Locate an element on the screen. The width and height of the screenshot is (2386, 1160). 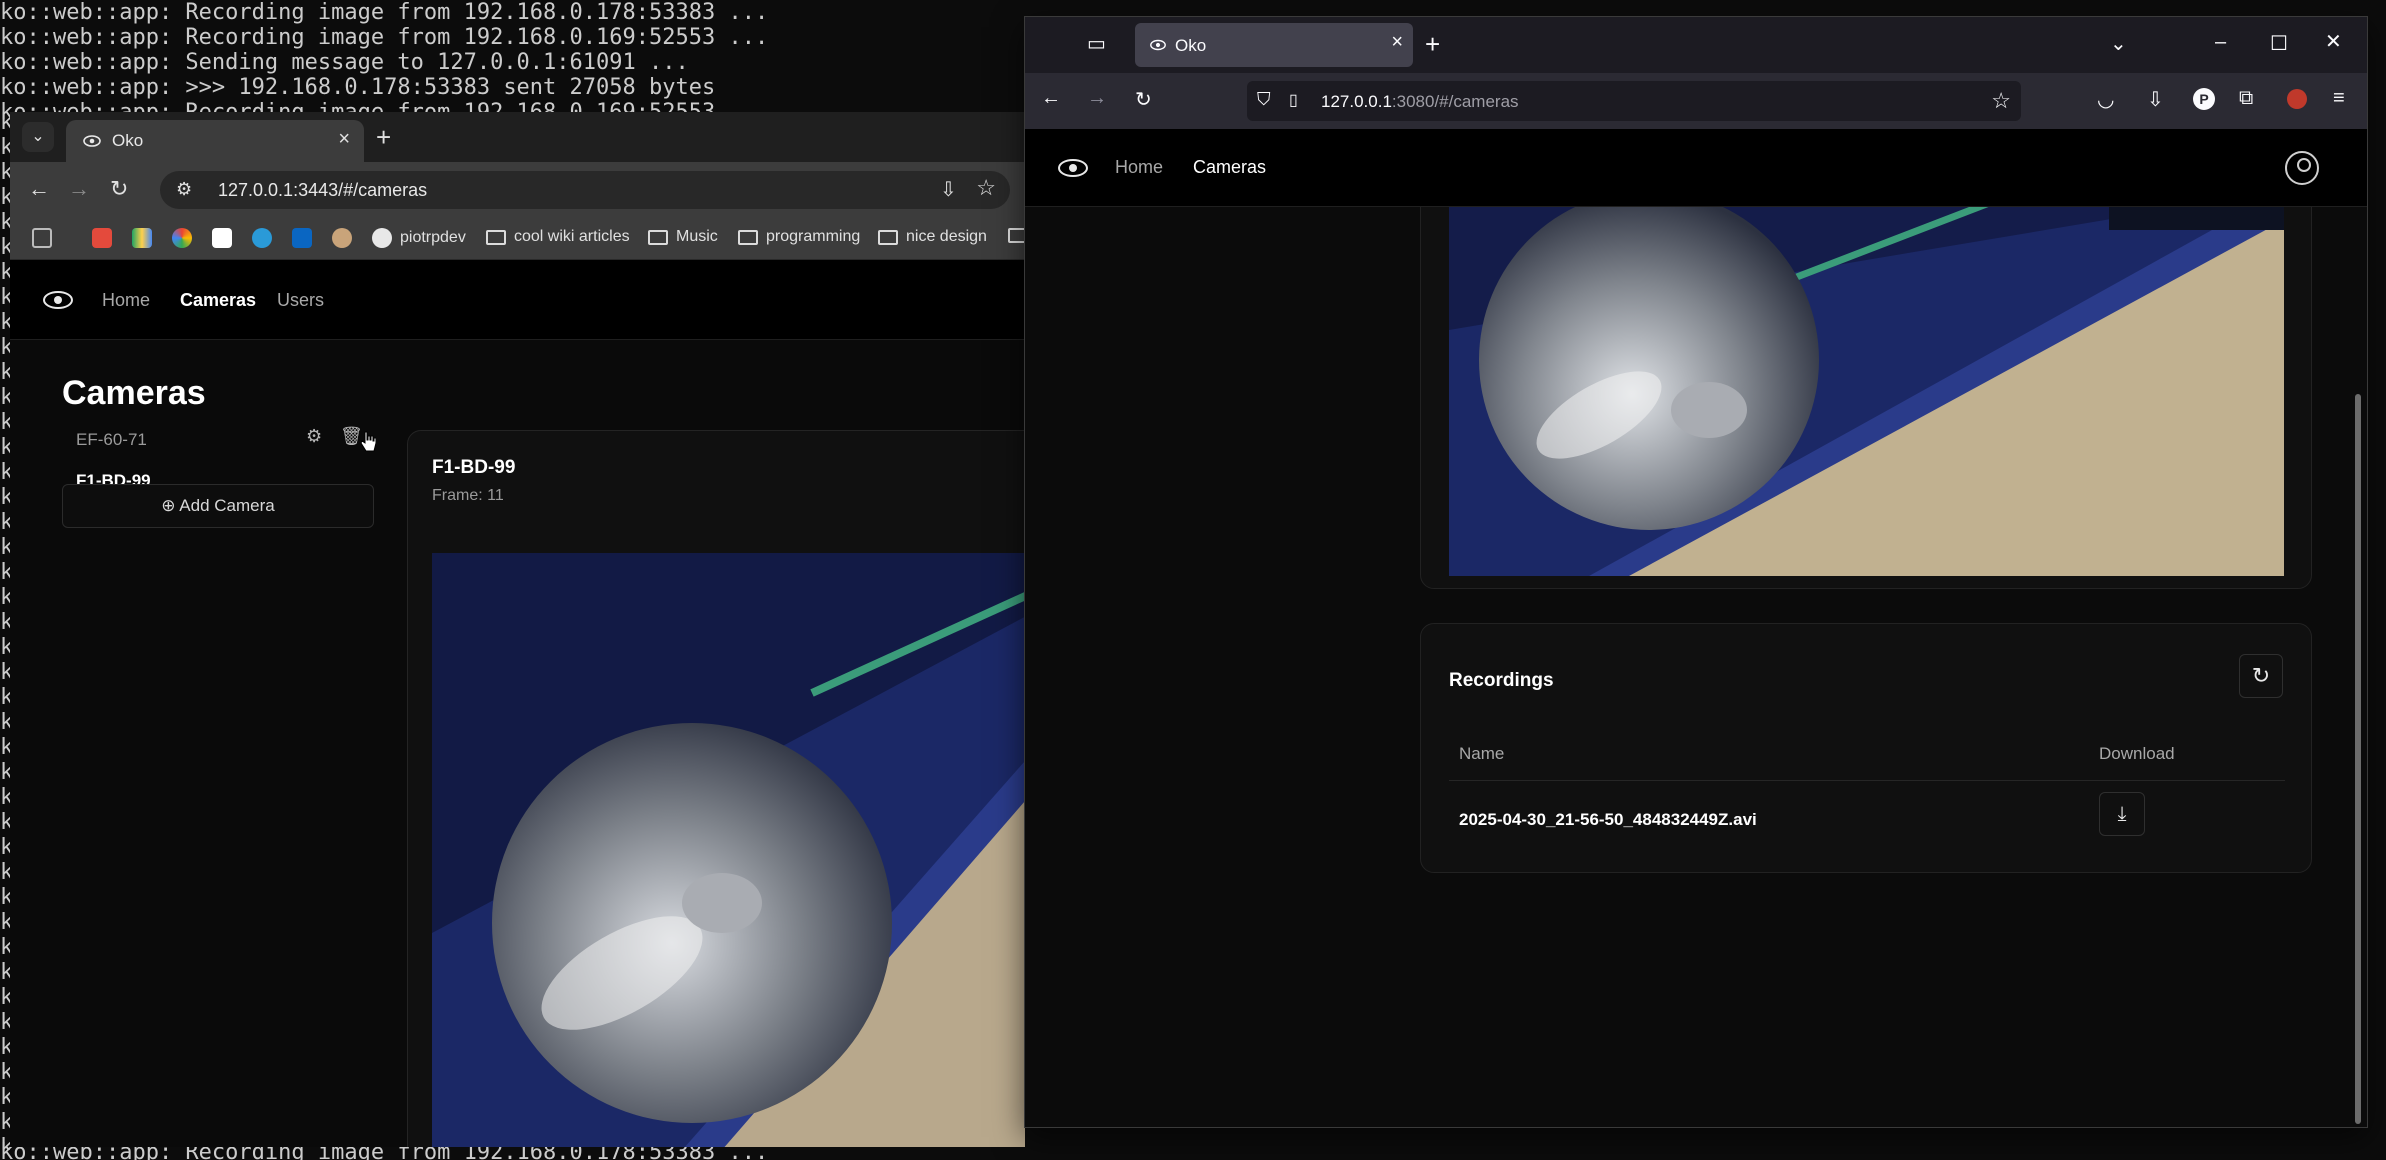
frame-counter: Frame: 11 is located at coordinates (468, 495).